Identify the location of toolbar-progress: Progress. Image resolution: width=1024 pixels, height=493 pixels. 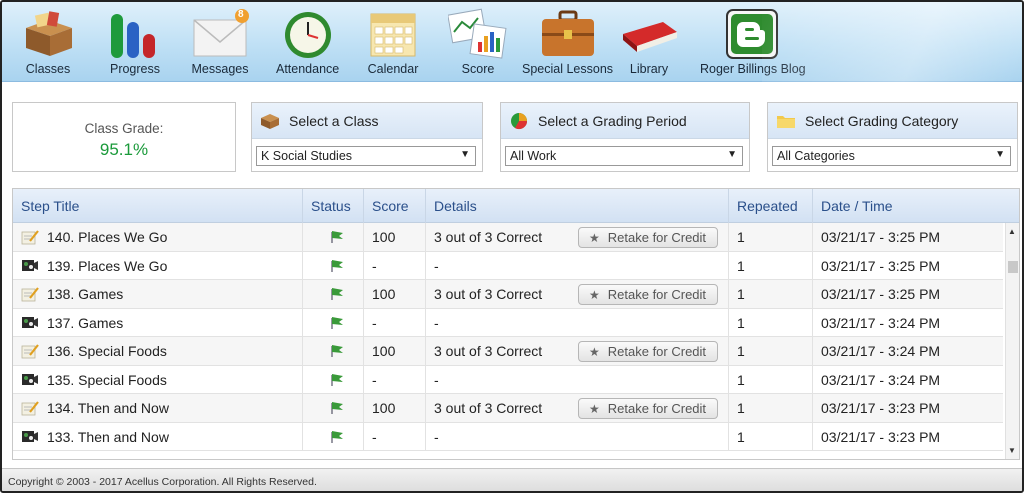
(135, 44).